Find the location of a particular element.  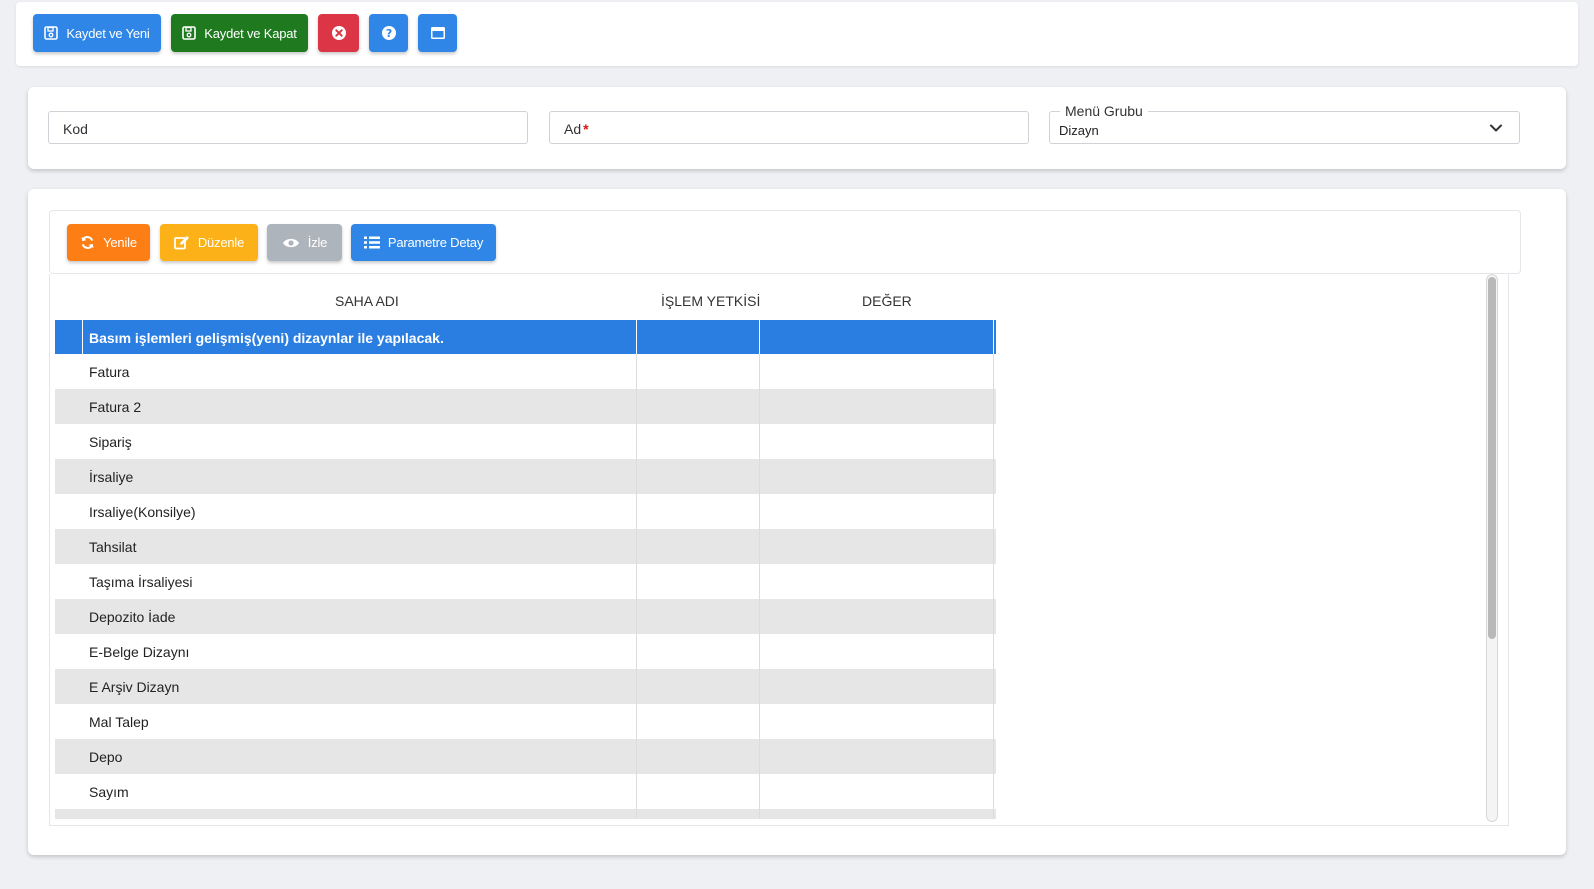

help-button: ? is located at coordinates (388, 33).